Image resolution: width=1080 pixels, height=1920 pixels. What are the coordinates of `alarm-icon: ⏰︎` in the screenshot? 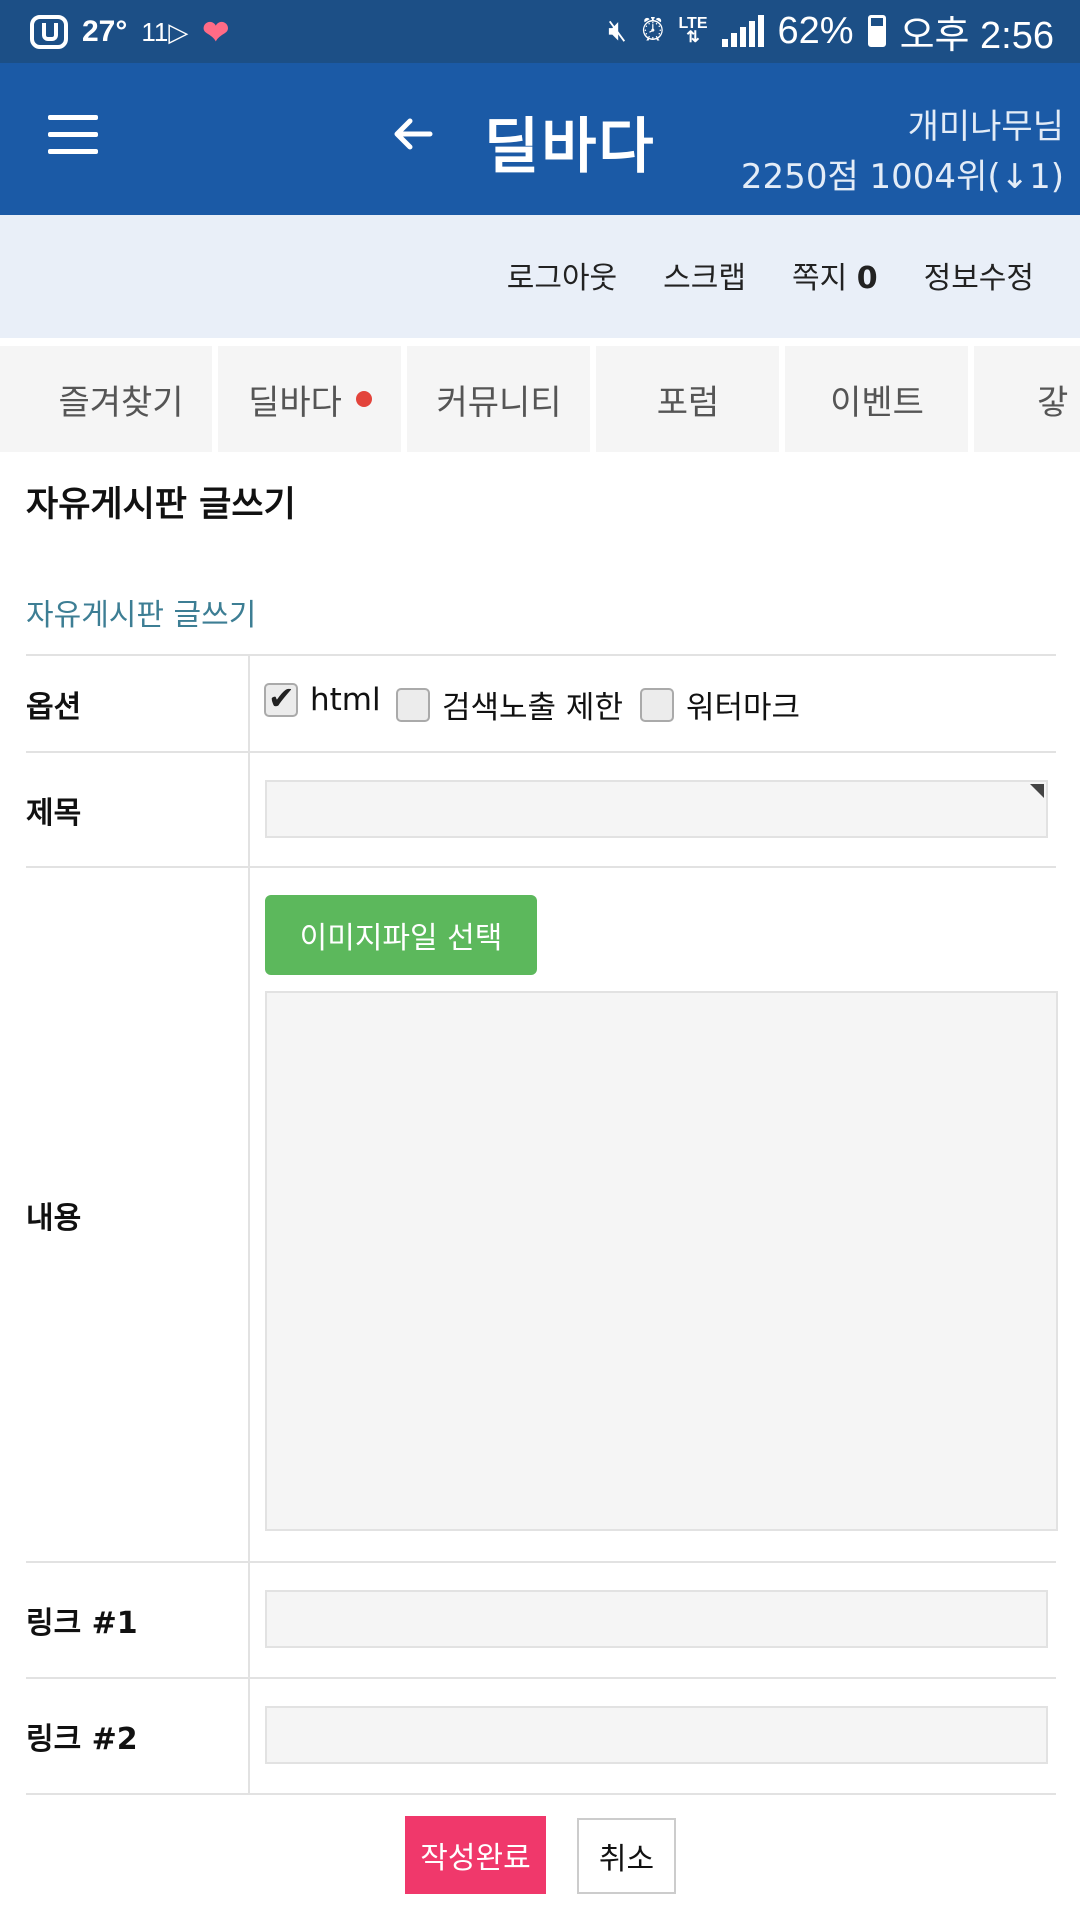 It's located at (653, 30).